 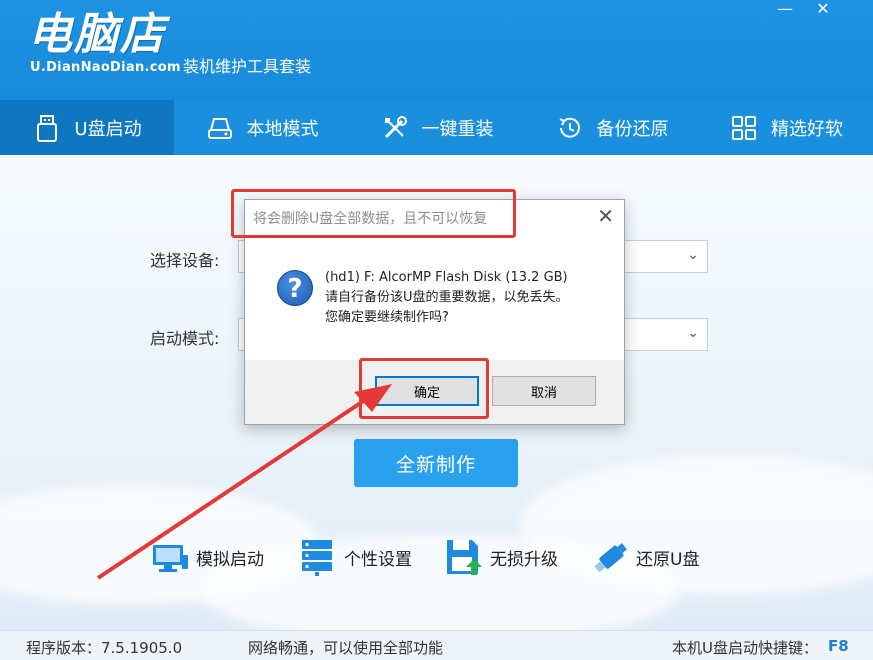 What do you see at coordinates (378, 559) in the screenshot?
I see `tool-label: 个性设置` at bounding box center [378, 559].